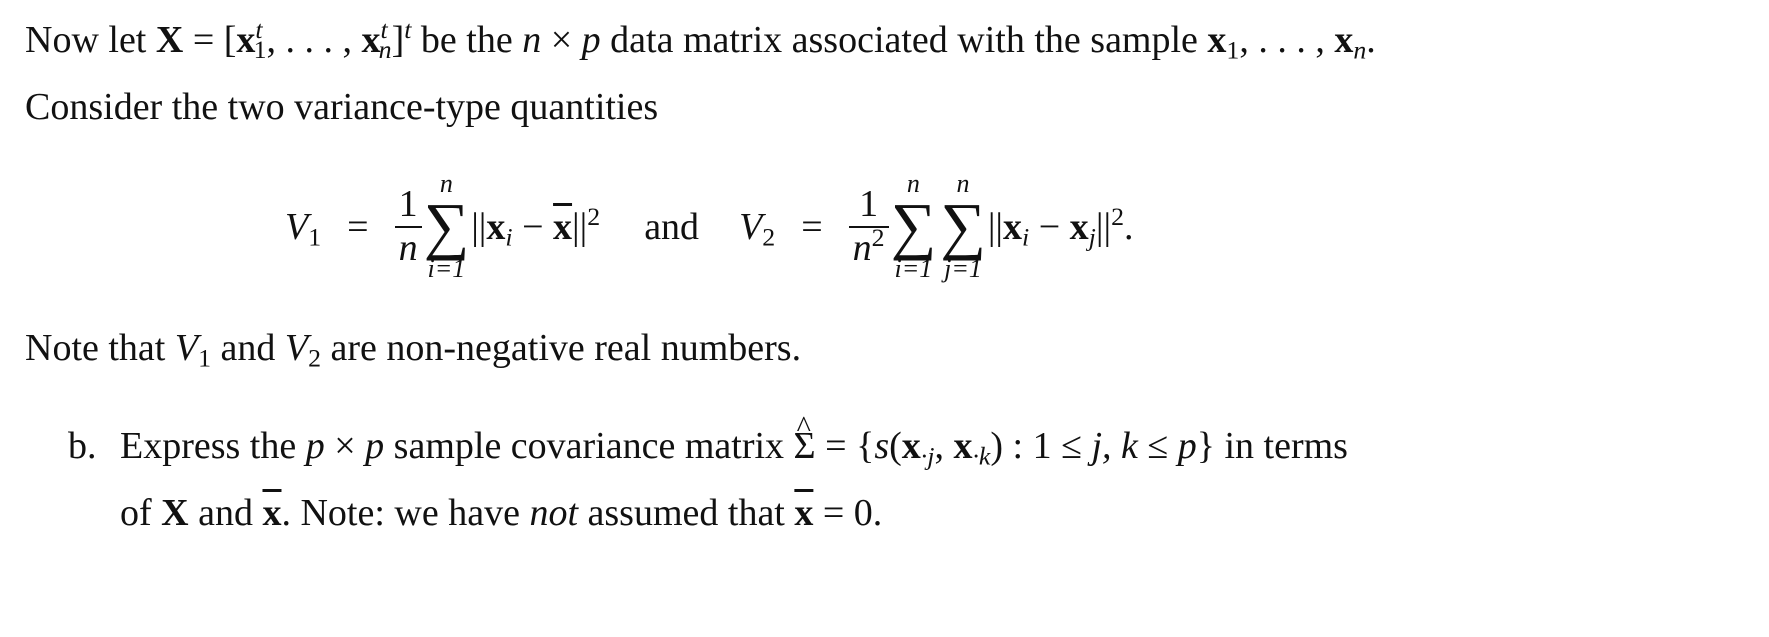 The image size is (1769, 637). I want to click on text: data matrix associated with the sample, so click(904, 40).